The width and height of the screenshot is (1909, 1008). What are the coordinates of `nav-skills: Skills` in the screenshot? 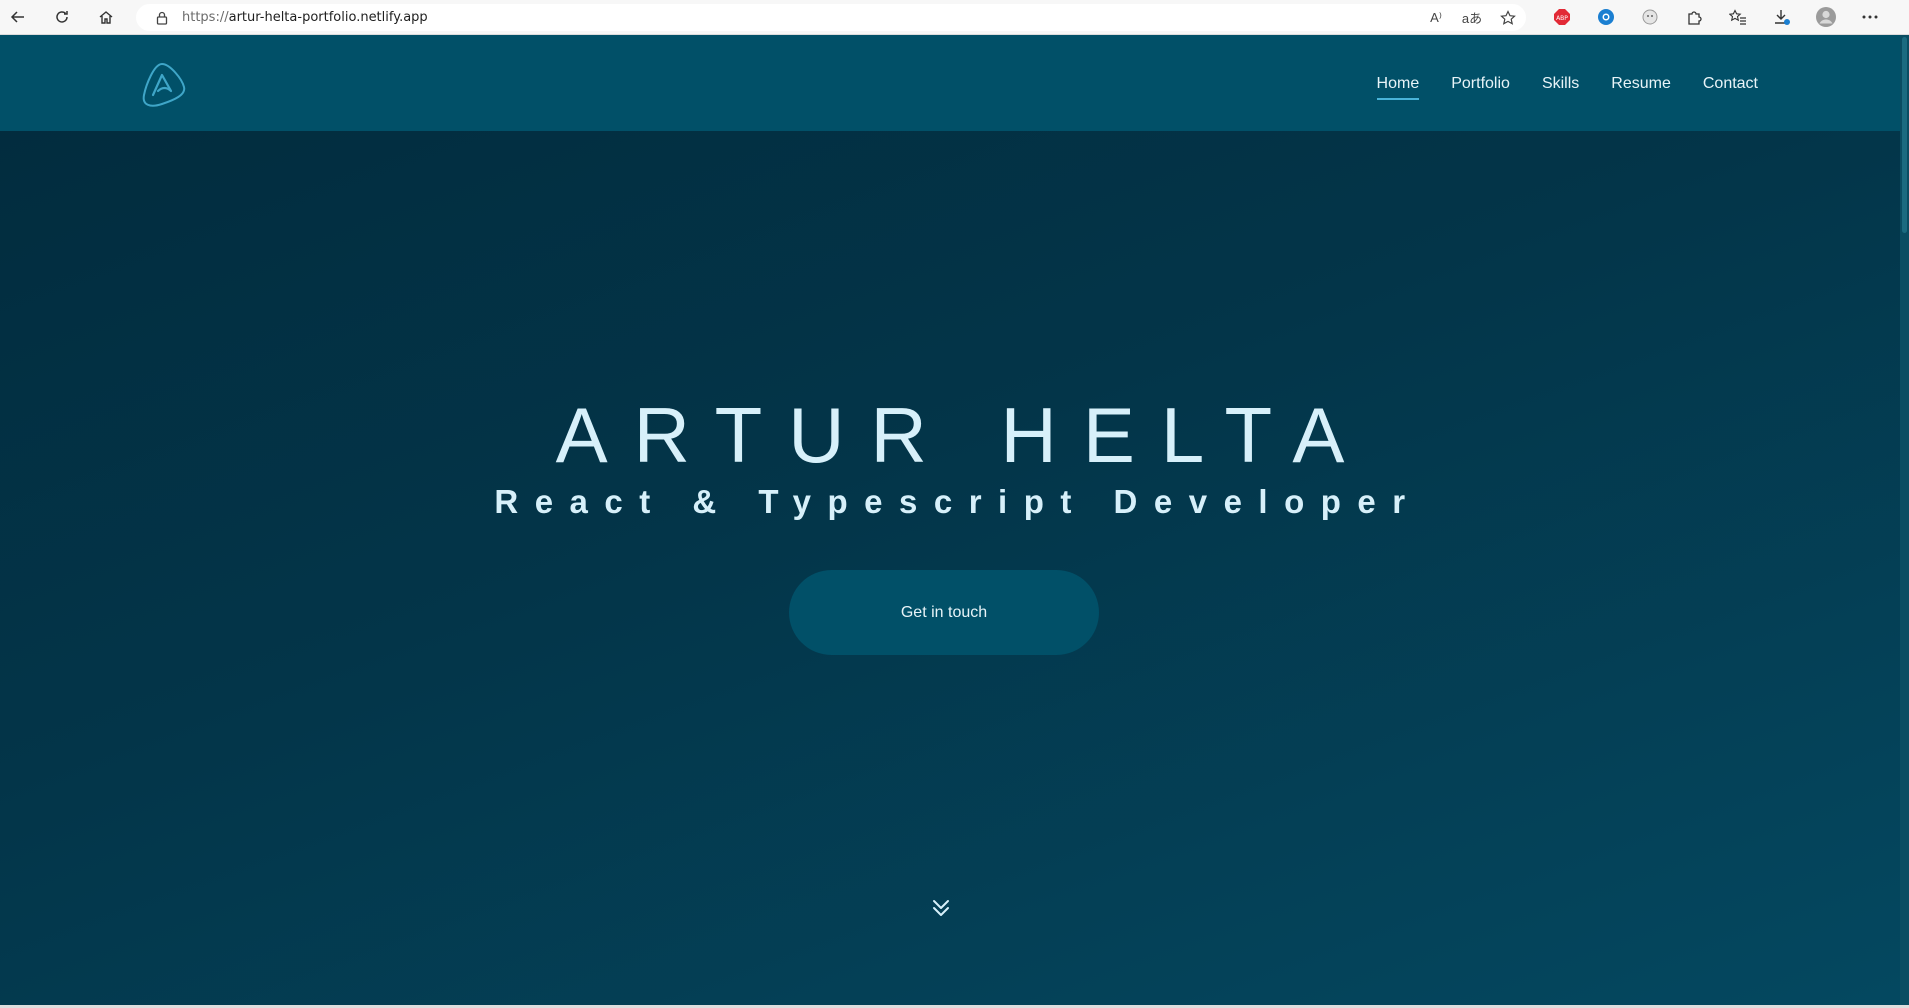 It's located at (1560, 84).